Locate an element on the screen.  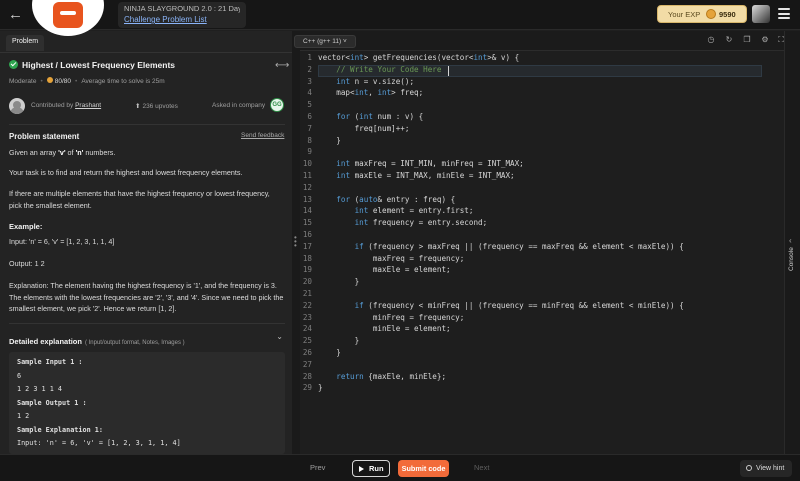
tab-problem: Problem is located at coordinates (25, 43).